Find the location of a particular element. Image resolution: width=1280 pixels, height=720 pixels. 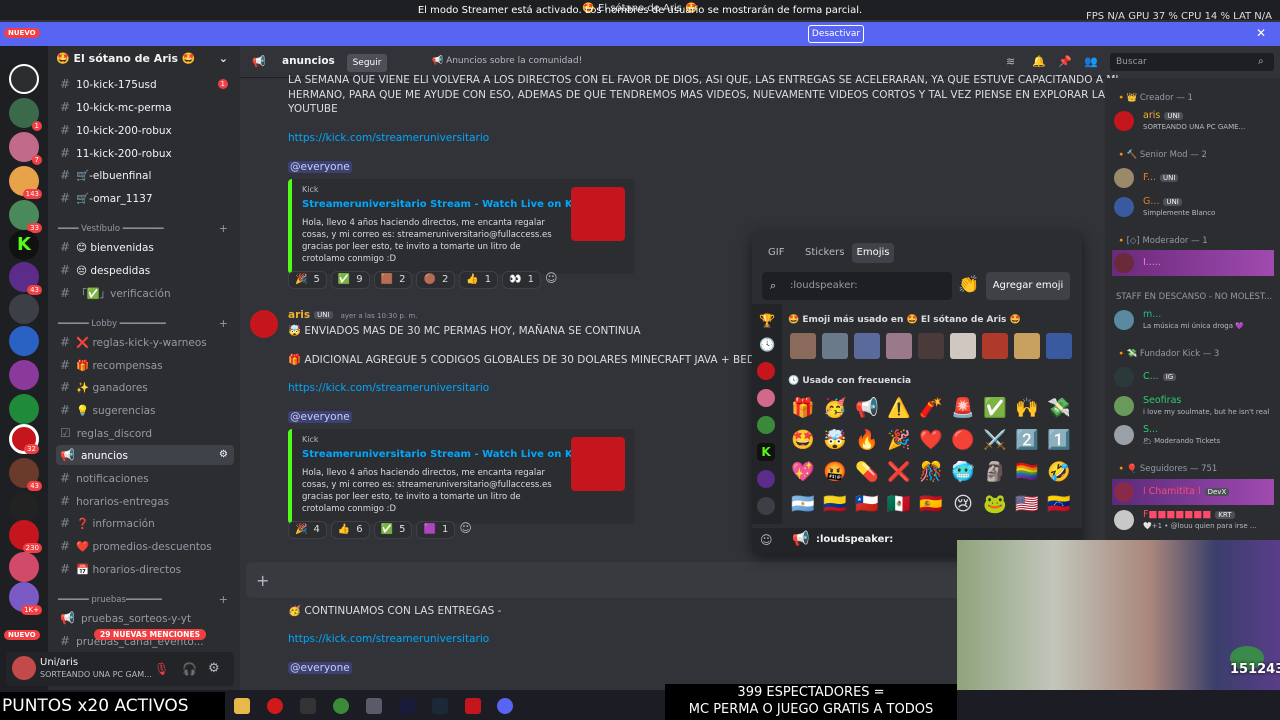

category-vestibulo: ━━━━ Vestíbulo ━━━━━━━━ + is located at coordinates (144, 228).